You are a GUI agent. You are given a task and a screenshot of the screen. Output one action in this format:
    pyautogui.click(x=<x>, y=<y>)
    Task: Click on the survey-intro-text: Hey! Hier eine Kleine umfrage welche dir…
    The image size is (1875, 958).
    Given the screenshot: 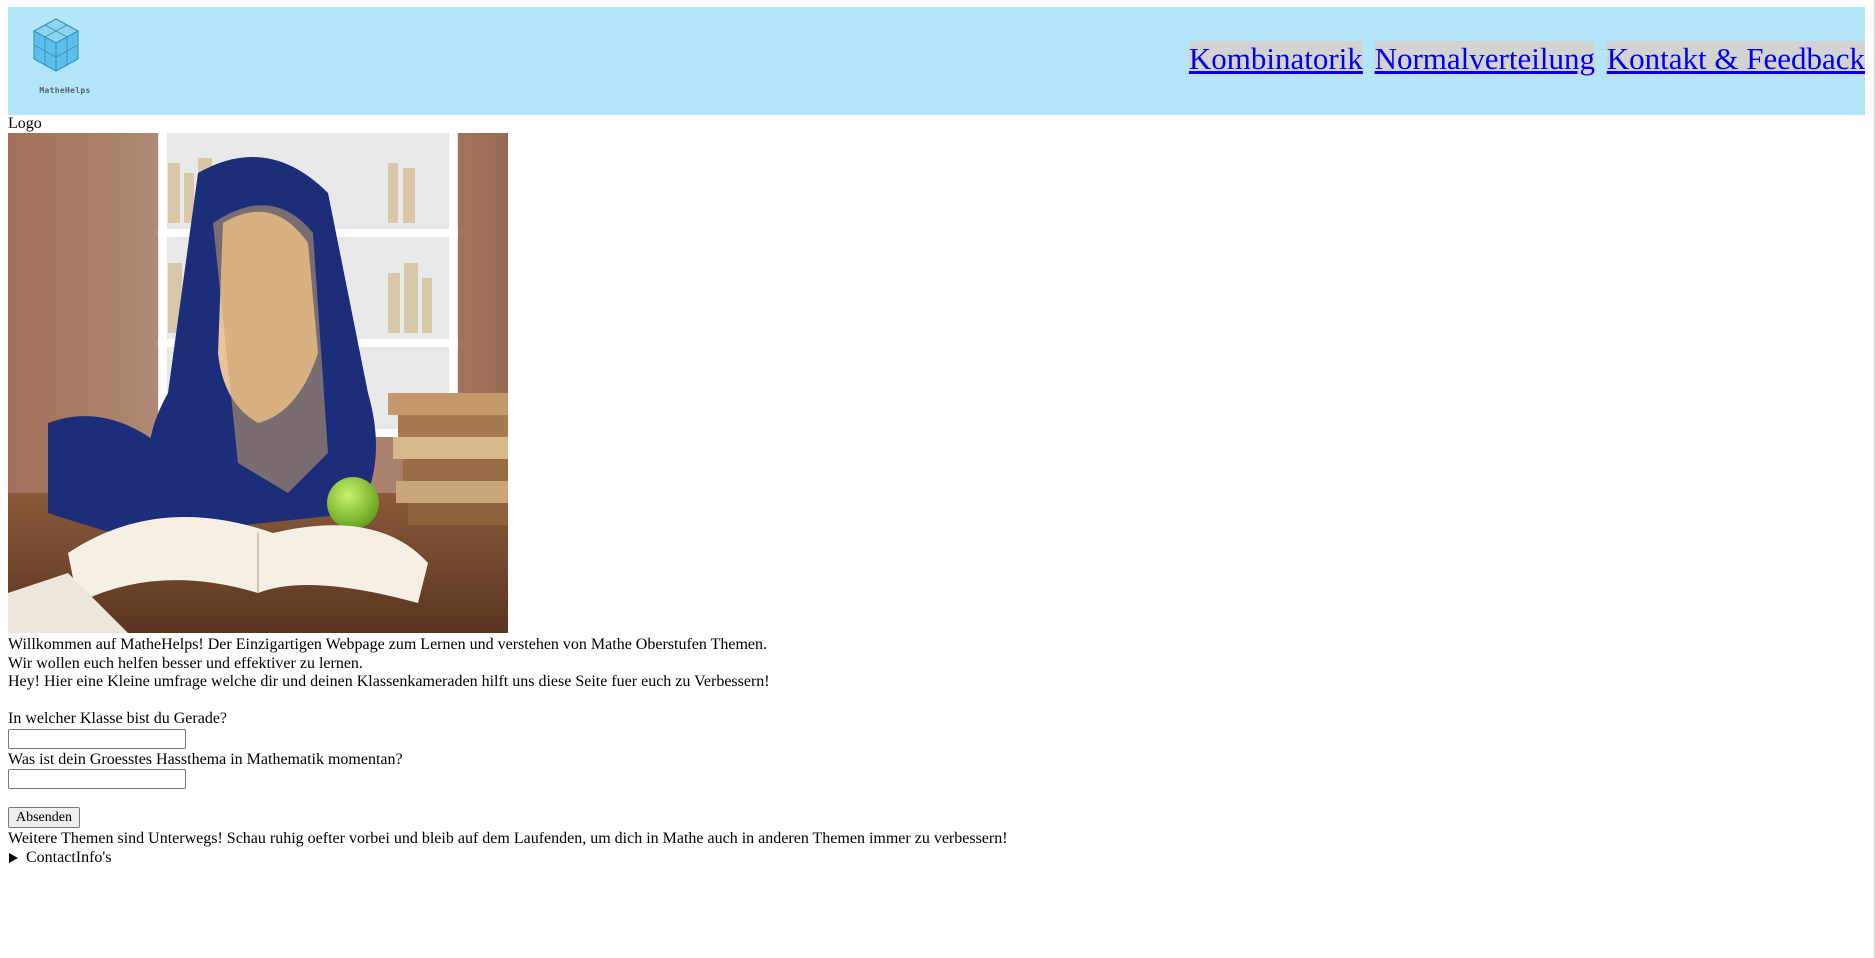 What is the action you would take?
    pyautogui.click(x=389, y=681)
    